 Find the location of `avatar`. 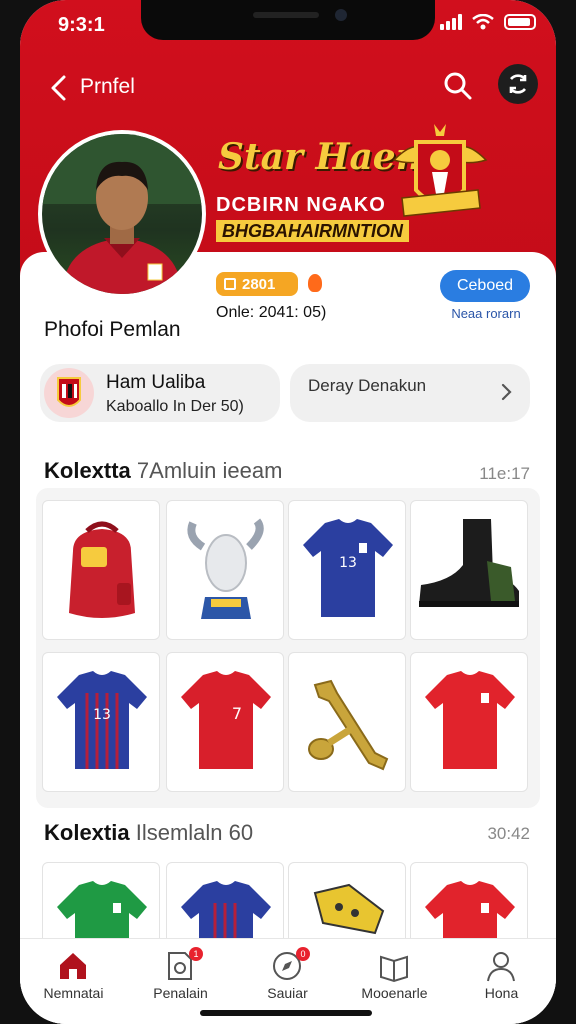

avatar is located at coordinates (122, 214).